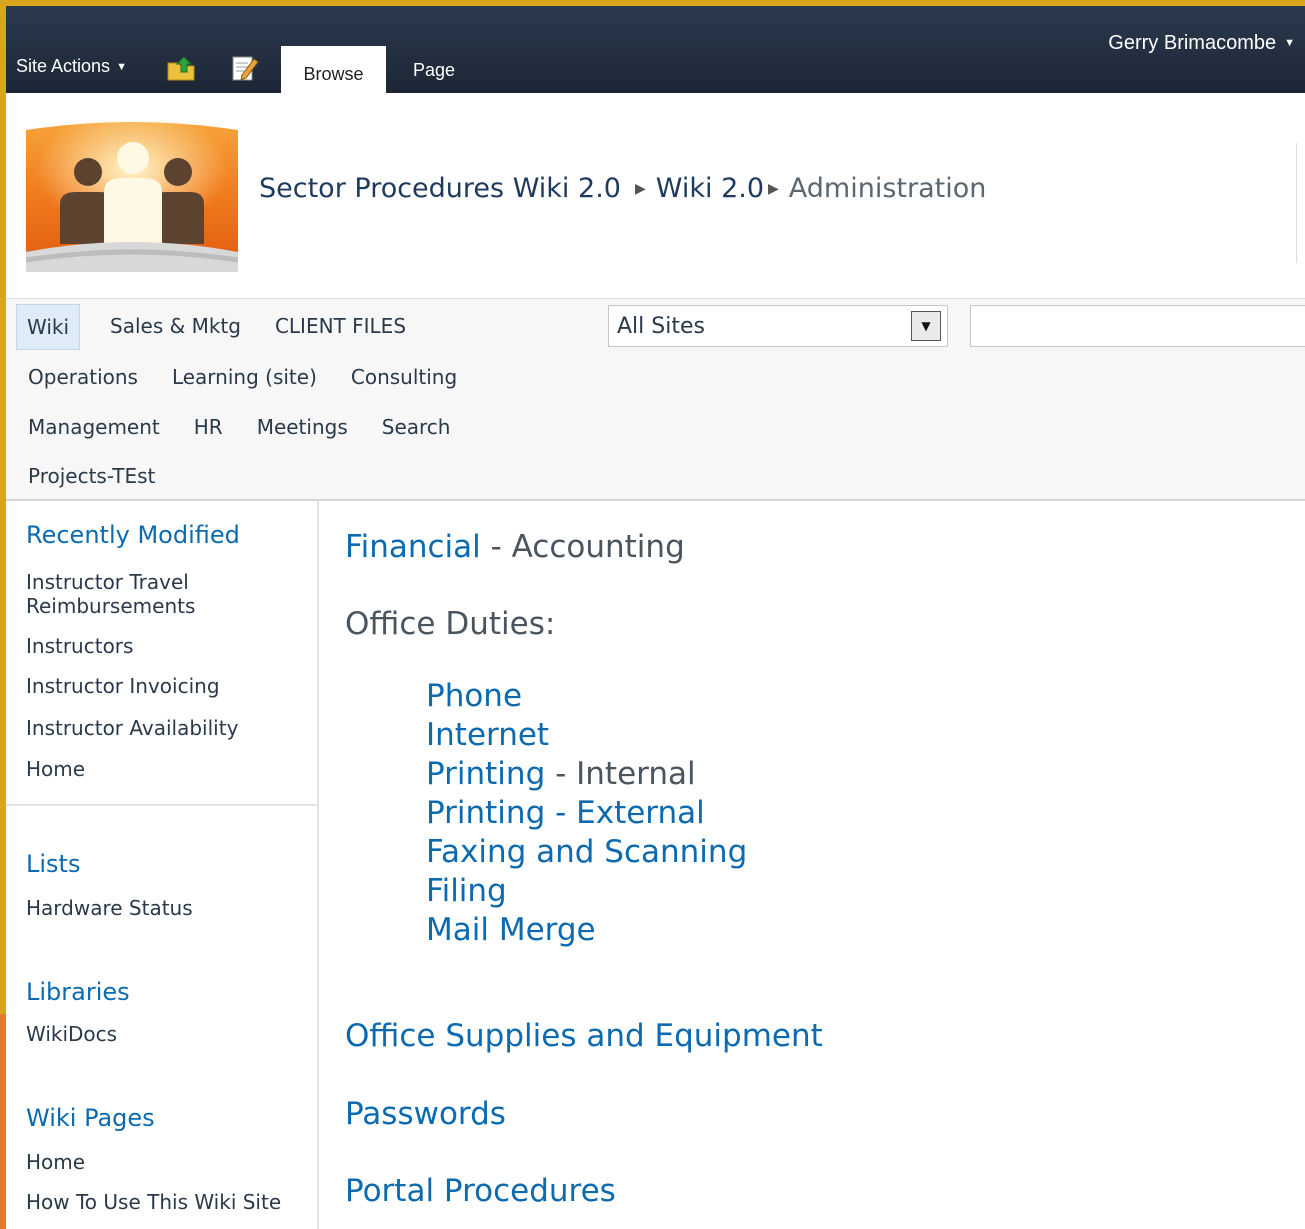  I want to click on recent-item-instructor-invoicing: Instructor Invoicing, so click(123, 686).